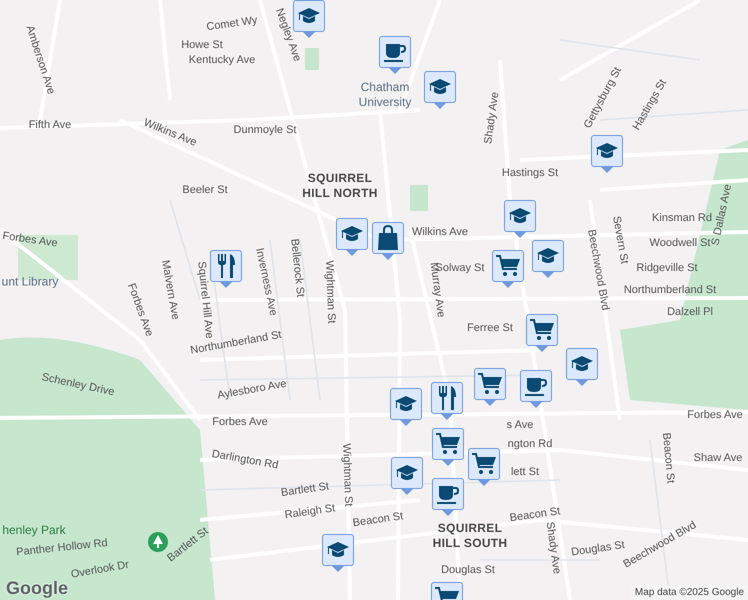 The image size is (748, 600). I want to click on street-label: ngton Rd, so click(530, 444).